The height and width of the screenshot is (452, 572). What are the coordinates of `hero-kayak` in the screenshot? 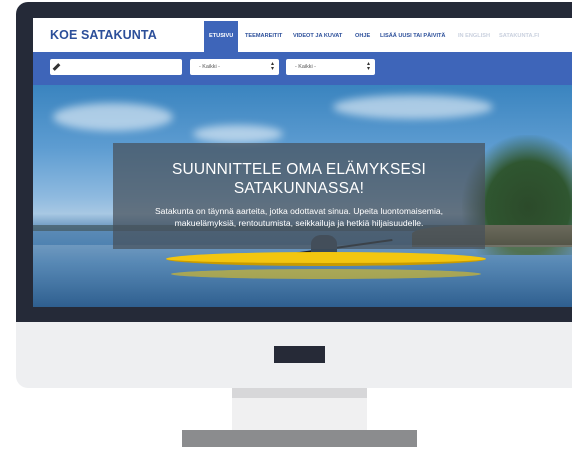 It's located at (326, 259).